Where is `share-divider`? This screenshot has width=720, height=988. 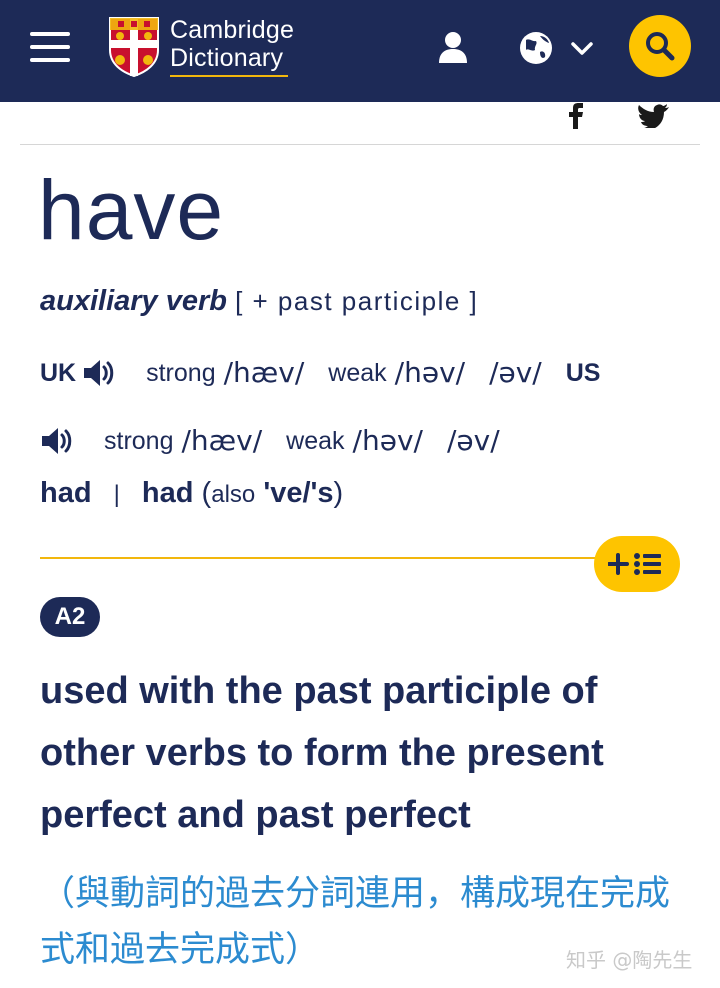
share-divider is located at coordinates (360, 144).